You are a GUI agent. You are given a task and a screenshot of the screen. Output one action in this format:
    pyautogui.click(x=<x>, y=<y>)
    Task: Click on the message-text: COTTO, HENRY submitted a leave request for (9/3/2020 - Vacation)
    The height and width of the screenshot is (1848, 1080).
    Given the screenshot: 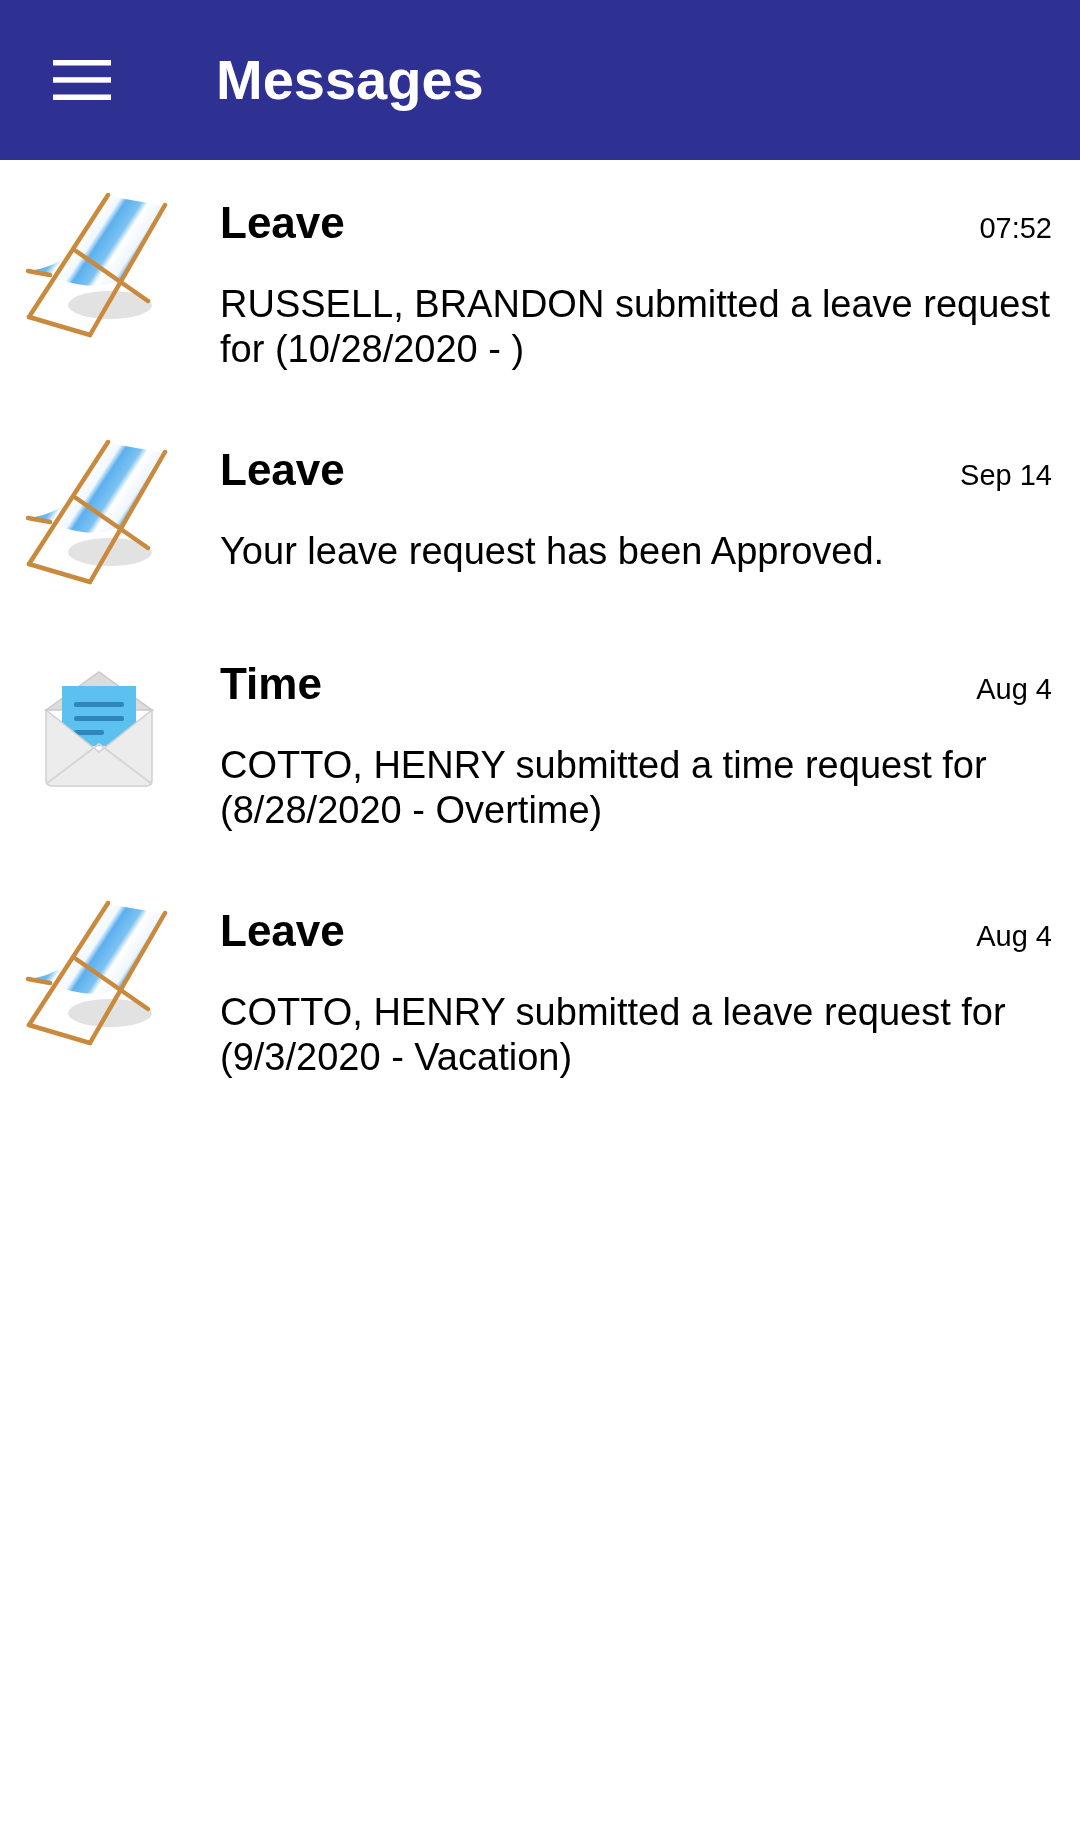 What is the action you would take?
    pyautogui.click(x=613, y=1035)
    